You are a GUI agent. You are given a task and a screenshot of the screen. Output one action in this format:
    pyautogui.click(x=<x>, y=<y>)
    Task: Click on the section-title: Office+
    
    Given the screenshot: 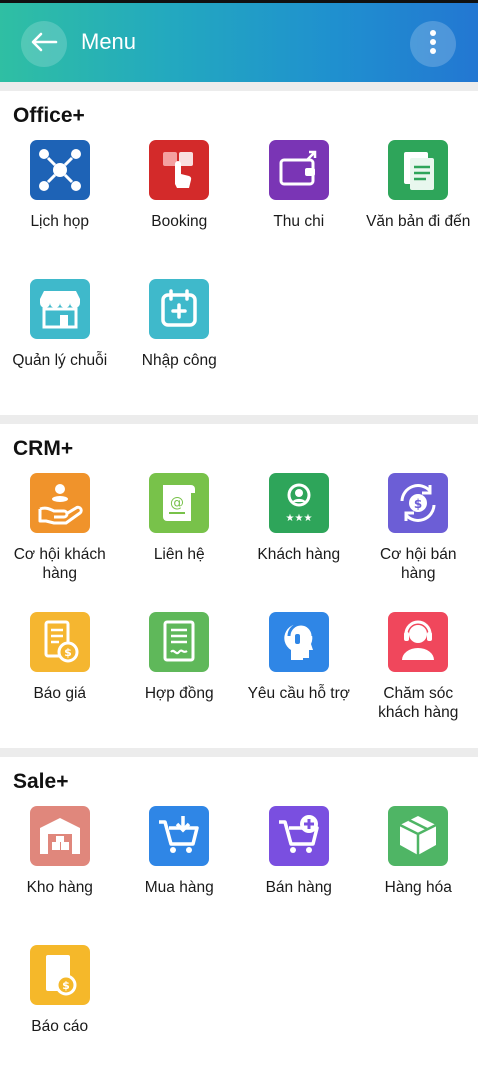 What is the action you would take?
    pyautogui.click(x=239, y=113)
    